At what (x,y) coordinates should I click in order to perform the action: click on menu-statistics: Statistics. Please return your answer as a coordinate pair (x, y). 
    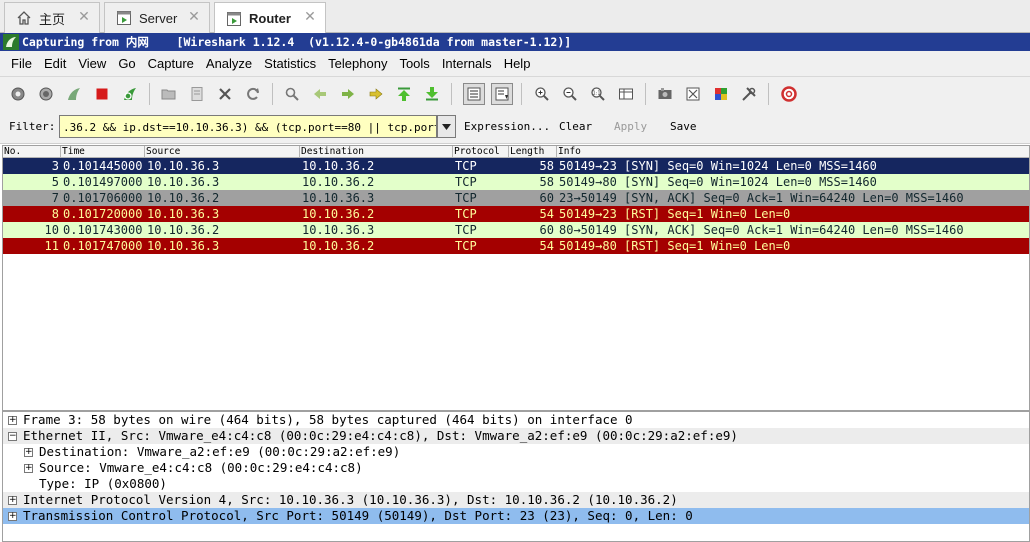
    Looking at the image, I should click on (290, 63).